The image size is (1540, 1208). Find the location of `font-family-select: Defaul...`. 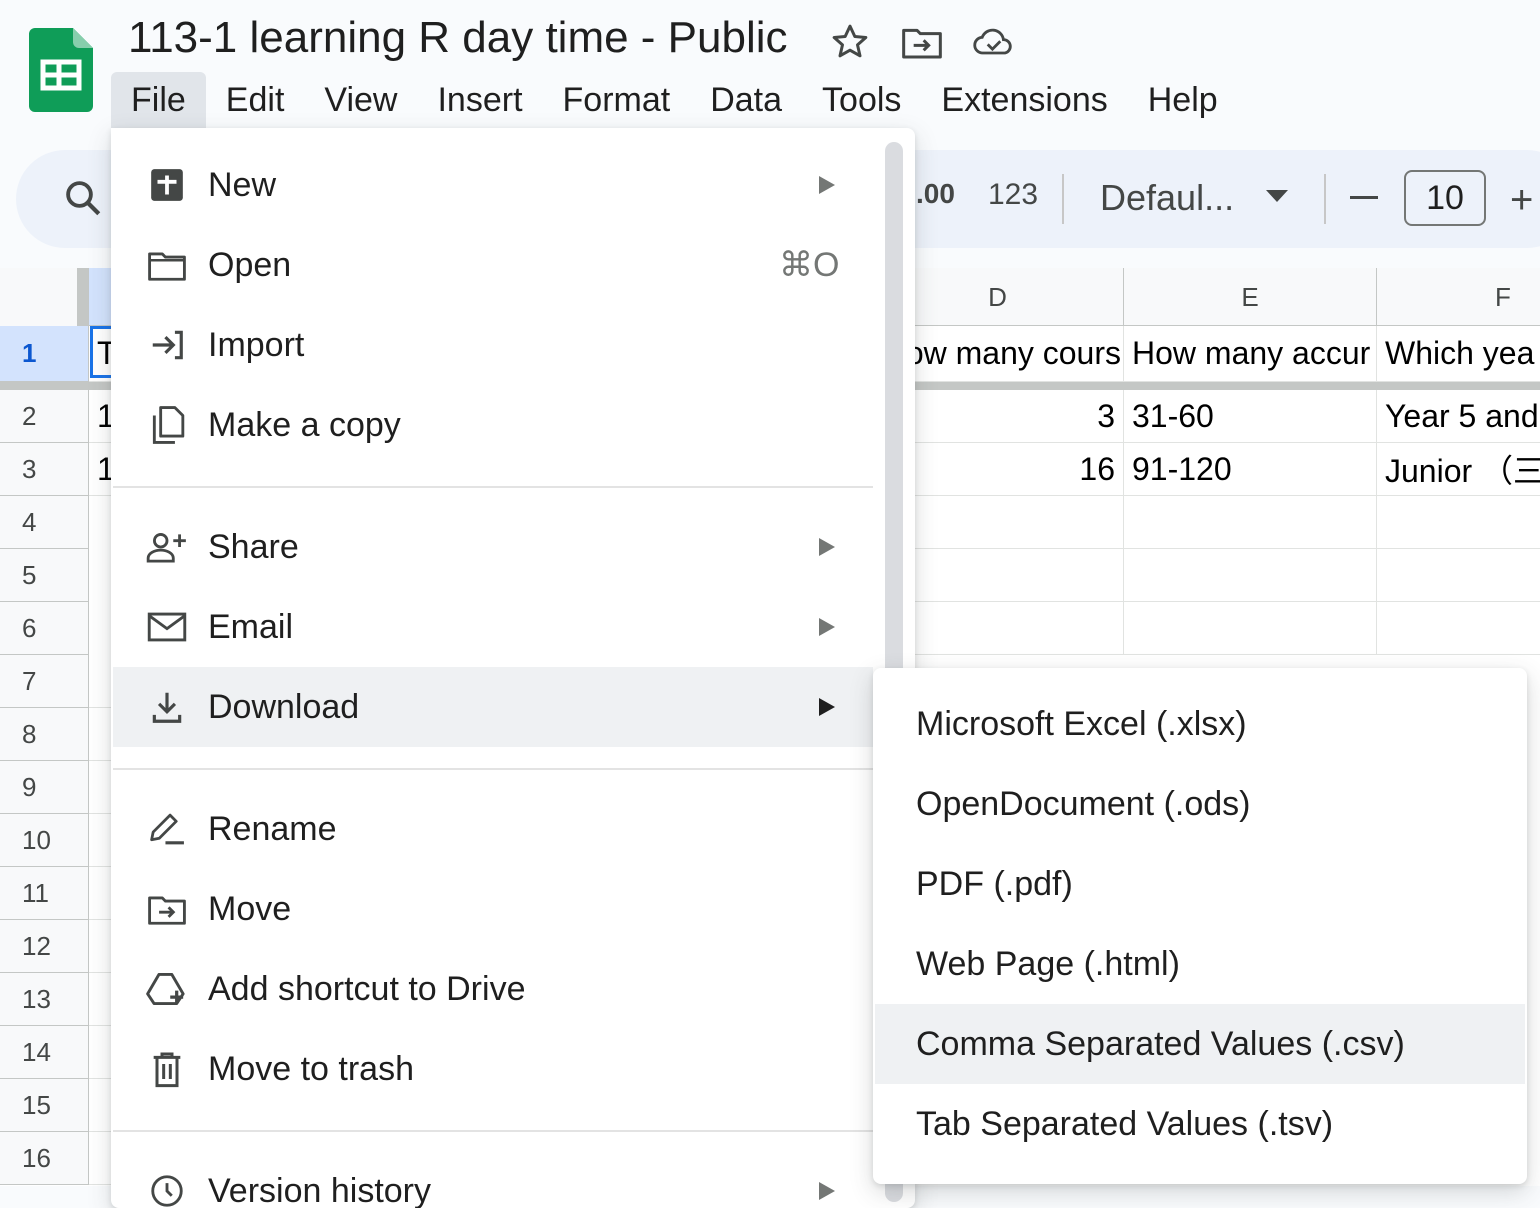

font-family-select: Defaul... is located at coordinates (1167, 198).